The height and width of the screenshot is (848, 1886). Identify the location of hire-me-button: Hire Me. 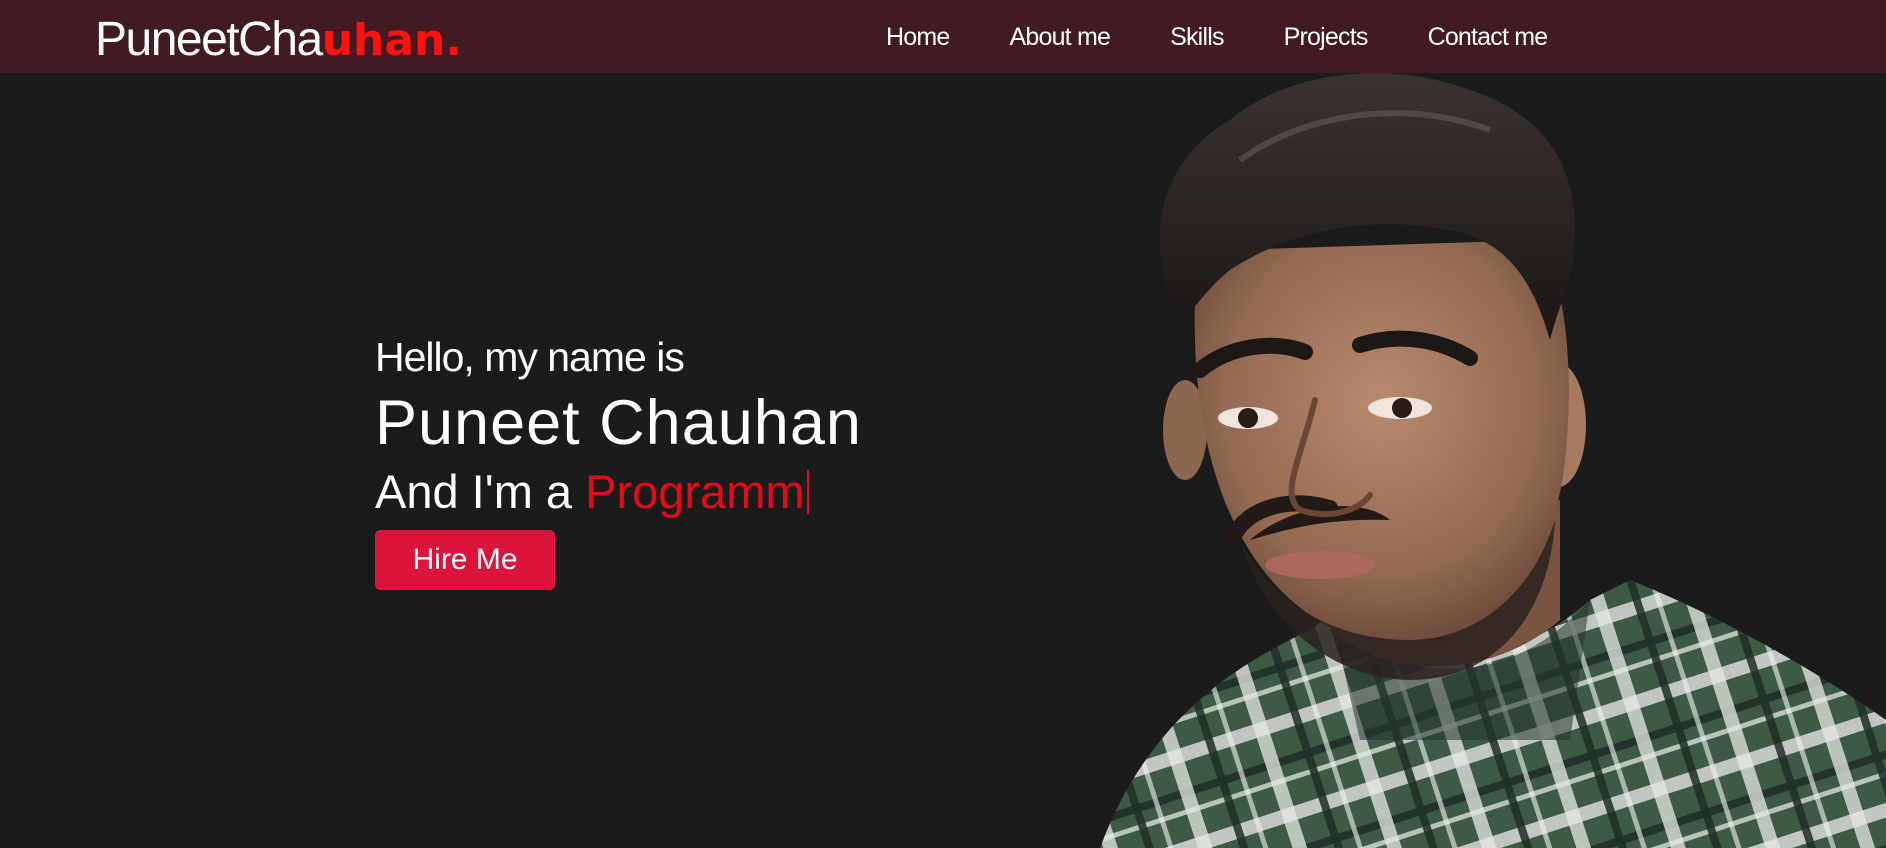
(465, 560).